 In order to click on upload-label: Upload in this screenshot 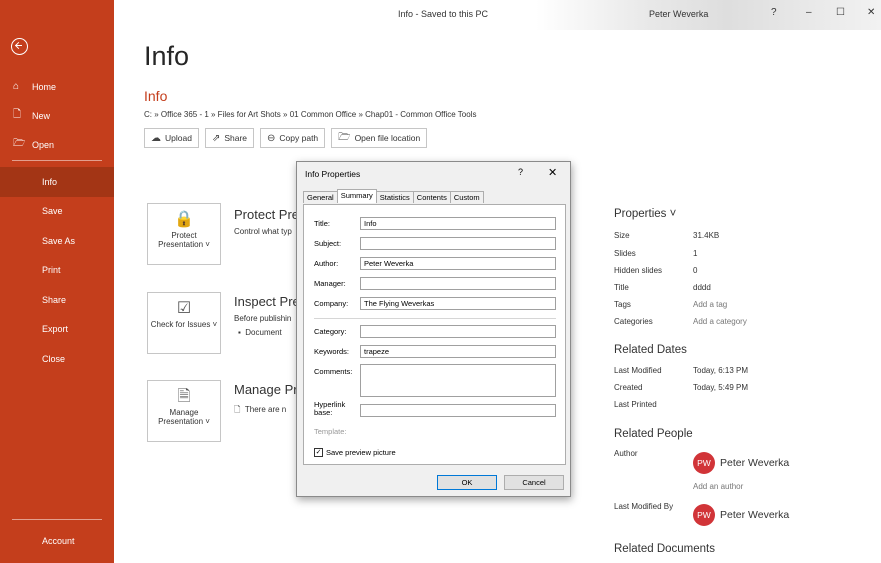, I will do `click(178, 138)`.